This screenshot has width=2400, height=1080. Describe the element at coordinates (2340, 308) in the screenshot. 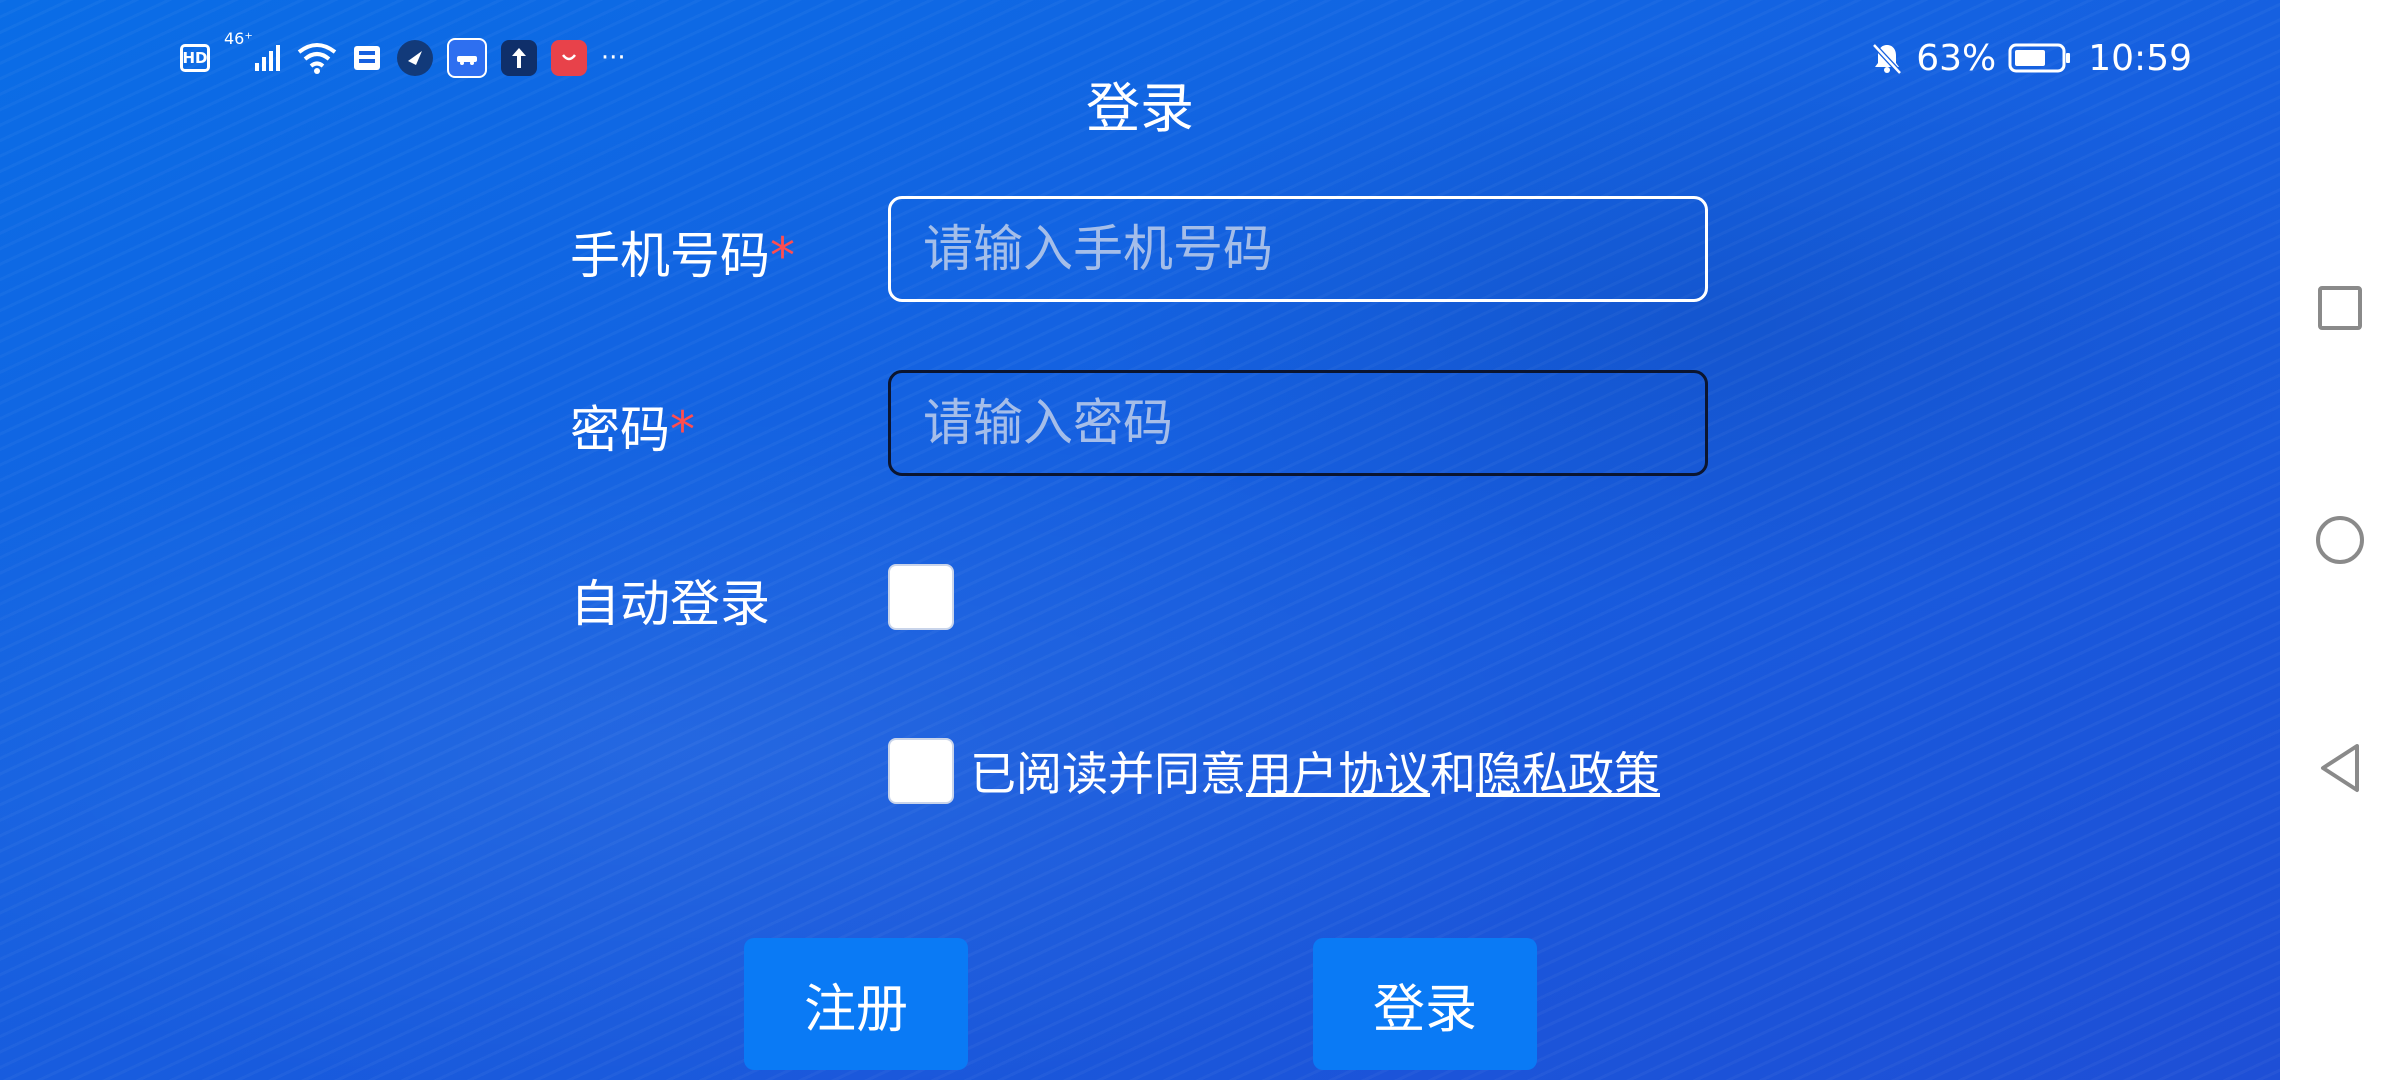

I see `recent-apps-icon` at that location.